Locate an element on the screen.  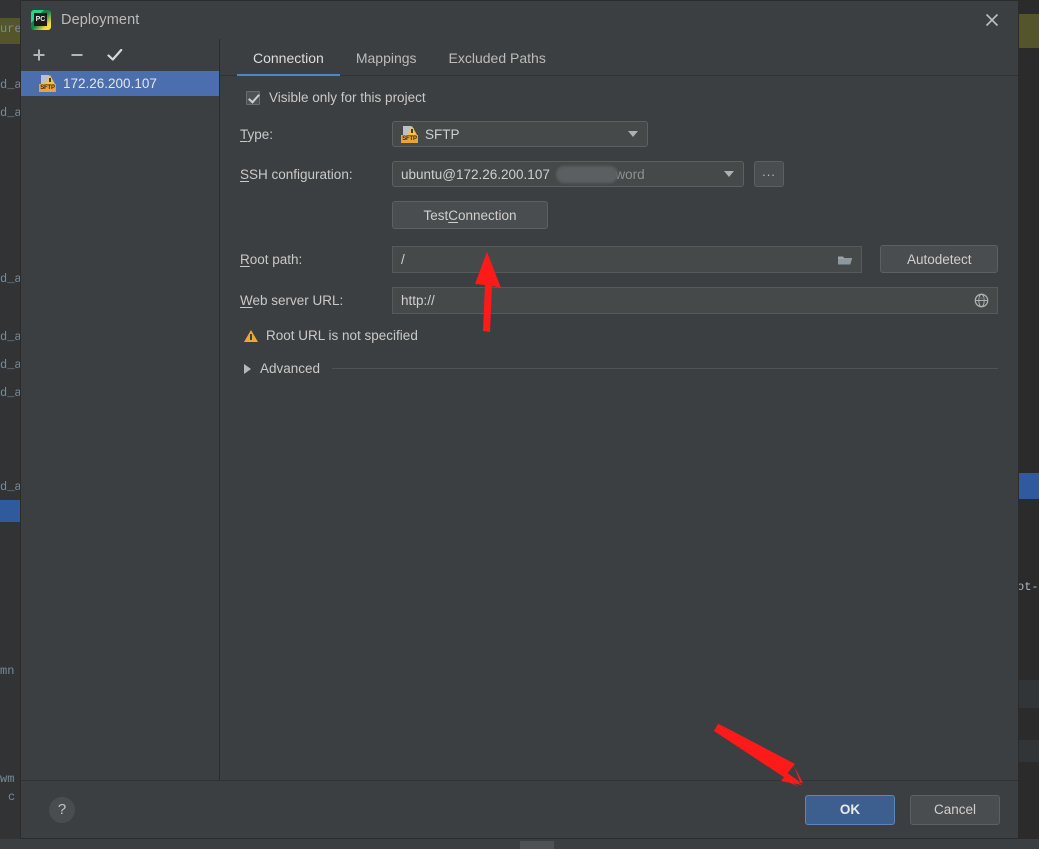
advanced-label: Advanced is located at coordinates (290, 368).